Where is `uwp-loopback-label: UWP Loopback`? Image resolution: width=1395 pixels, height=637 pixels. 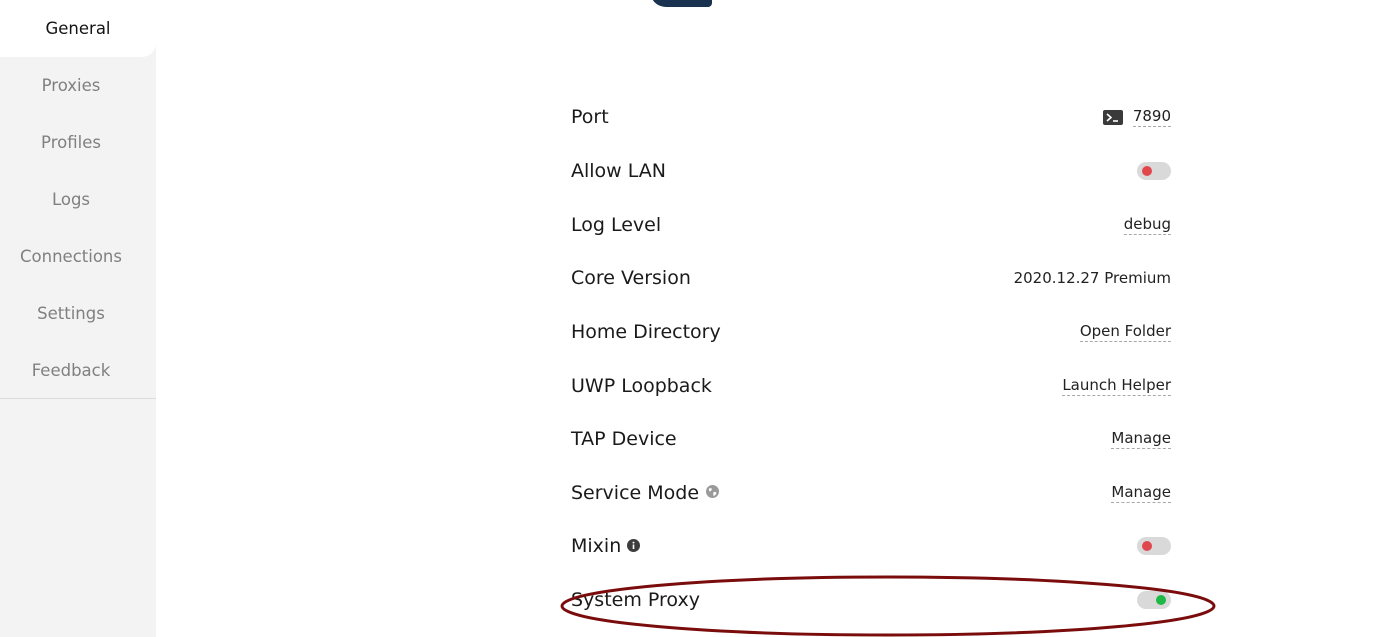
uwp-loopback-label: UWP Loopback is located at coordinates (641, 386).